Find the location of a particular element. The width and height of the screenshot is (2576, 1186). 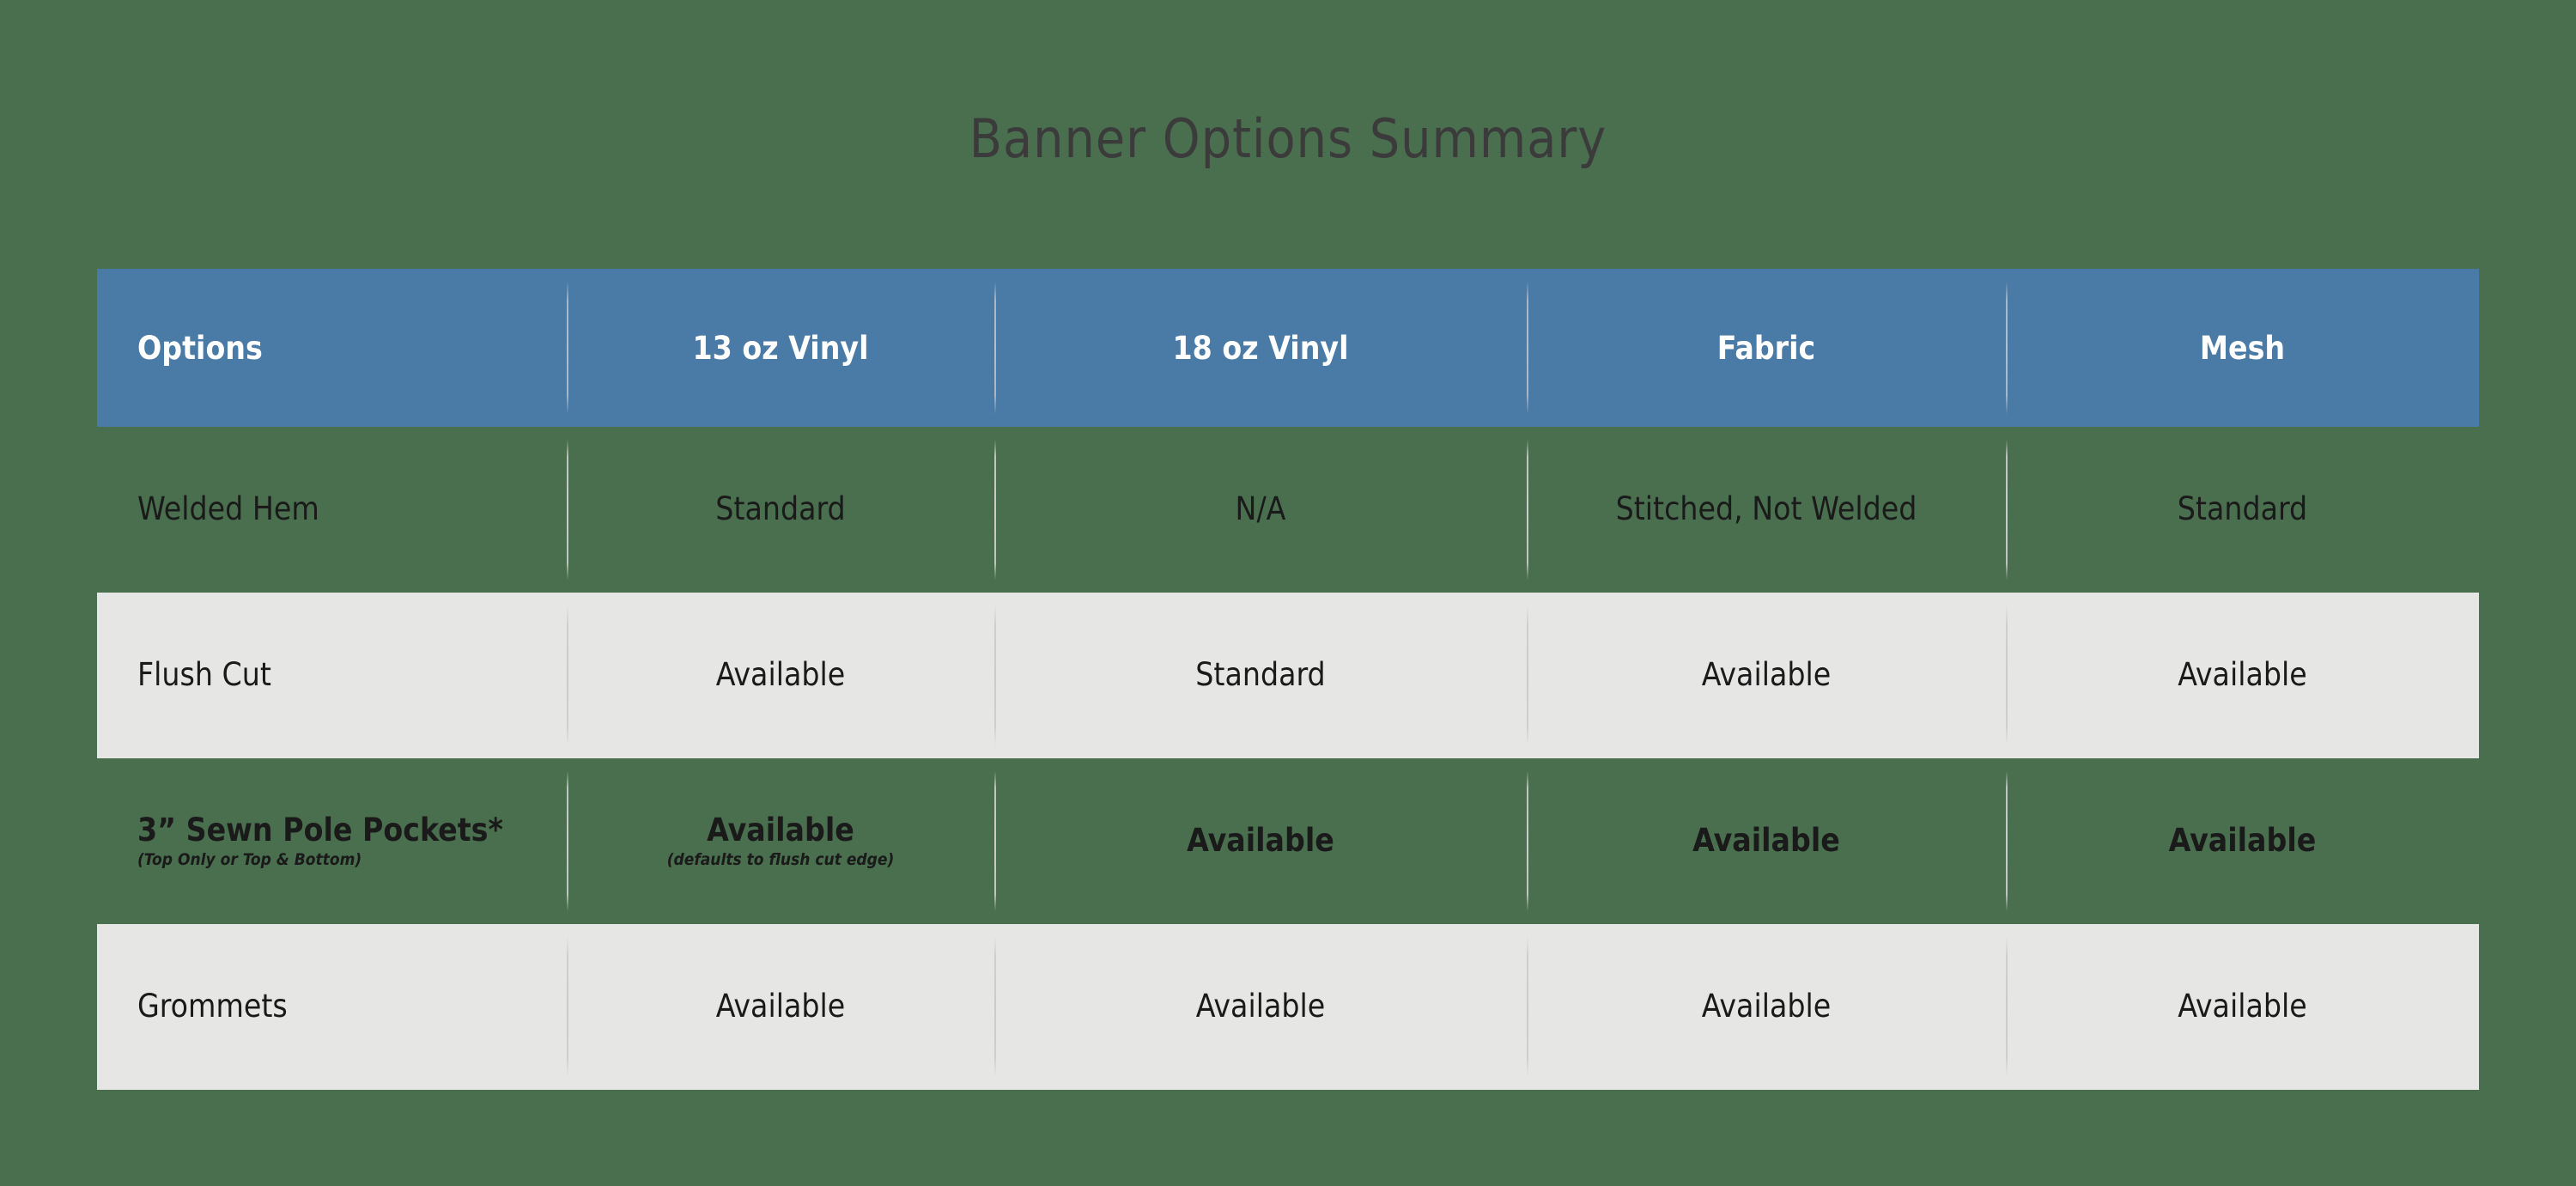

row-option-label: Flush Cut is located at coordinates (204, 675).